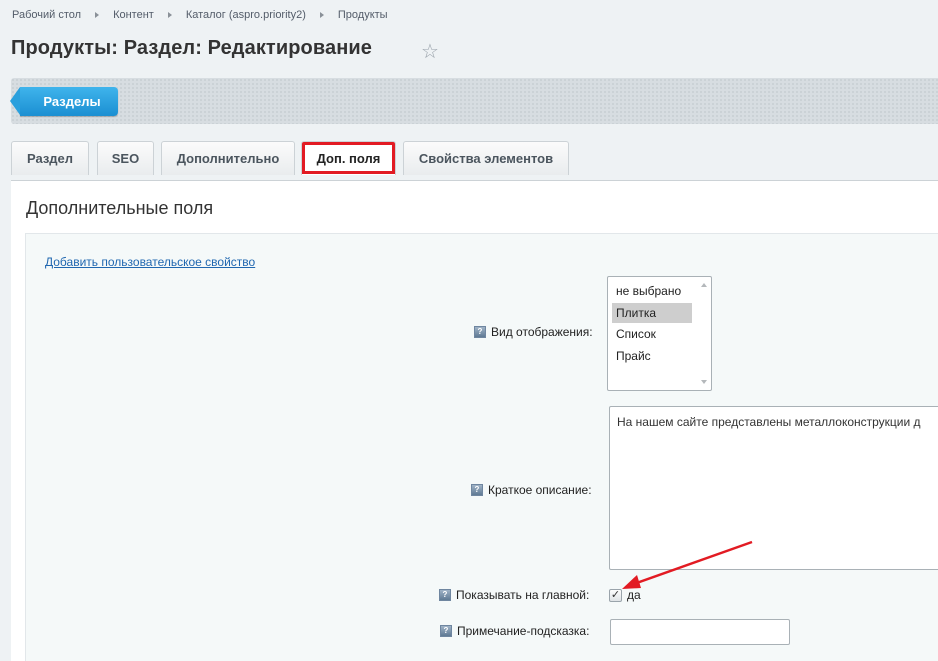 The image size is (938, 661). I want to click on scroll-down-icon, so click(704, 382).